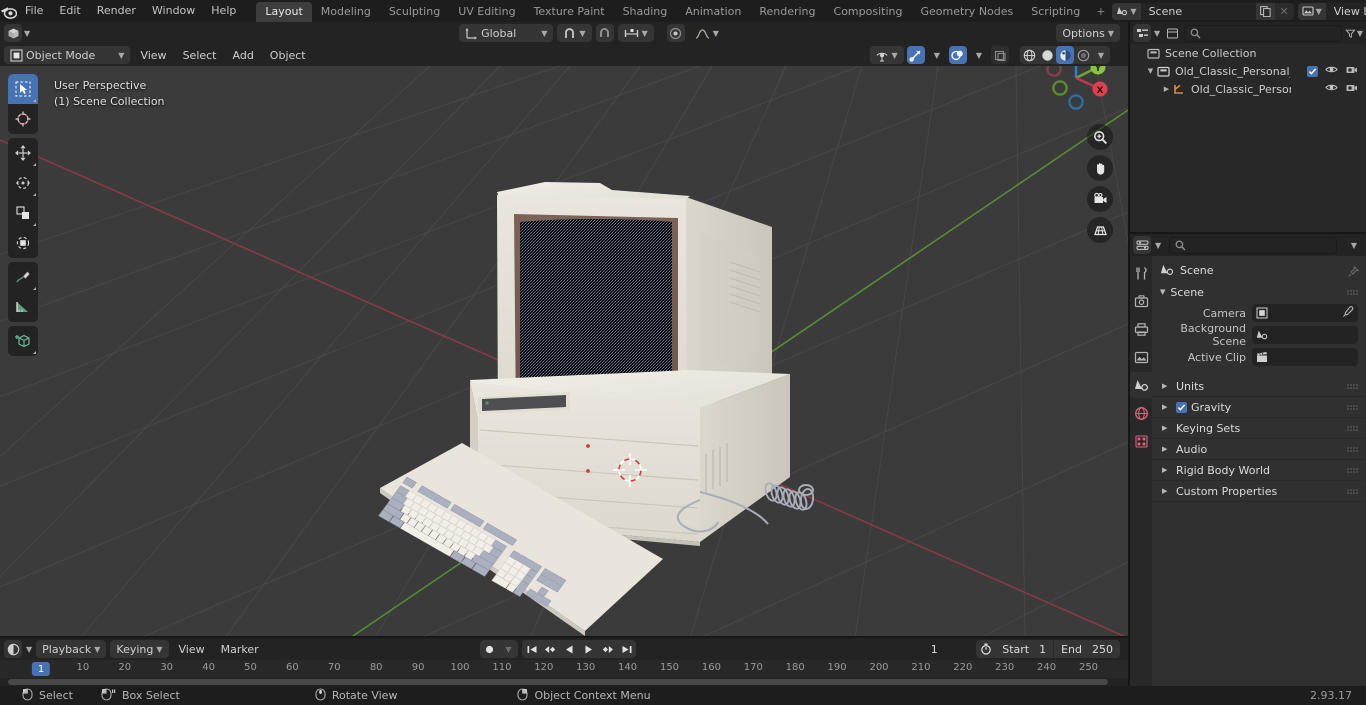 This screenshot has height=705, width=1366. I want to click on workspace-tab-uv-editing: UV Editing, so click(486, 12).